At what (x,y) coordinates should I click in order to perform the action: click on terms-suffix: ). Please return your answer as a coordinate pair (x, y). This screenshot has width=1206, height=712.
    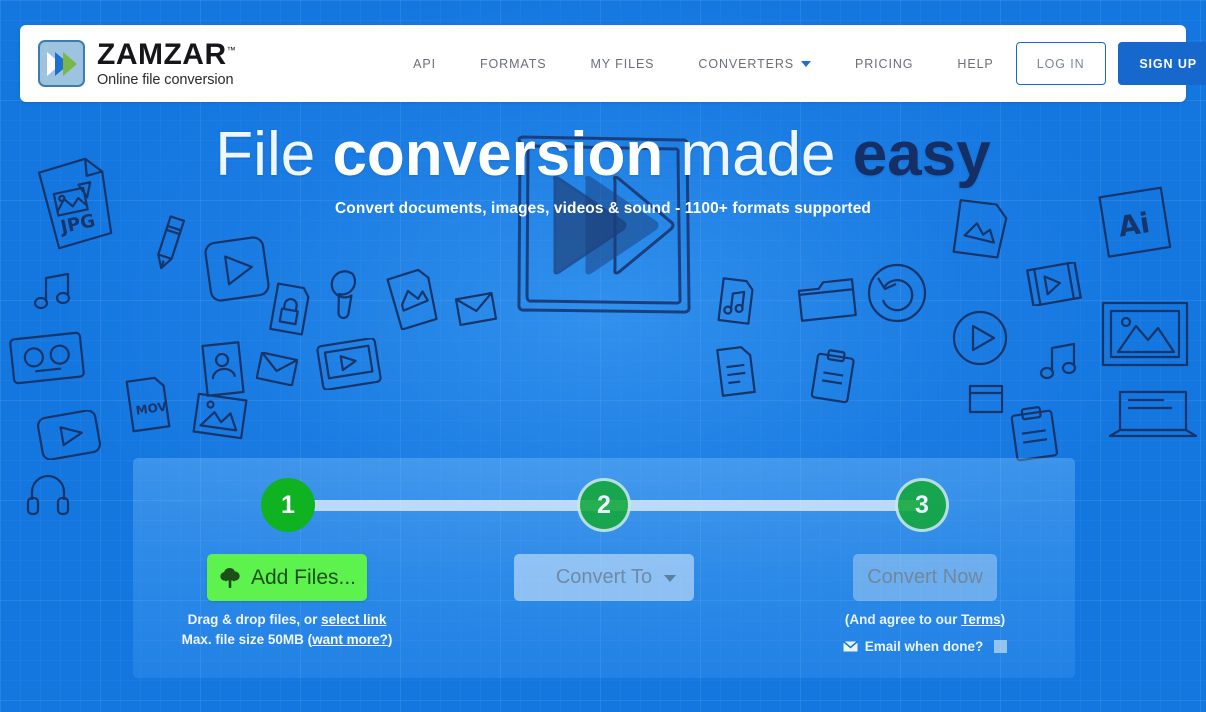
    Looking at the image, I should click on (1003, 619).